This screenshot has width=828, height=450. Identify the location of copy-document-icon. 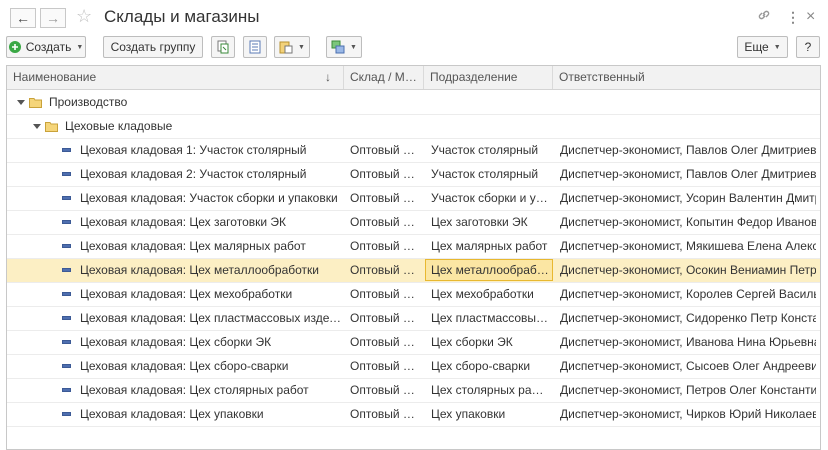
(223, 47).